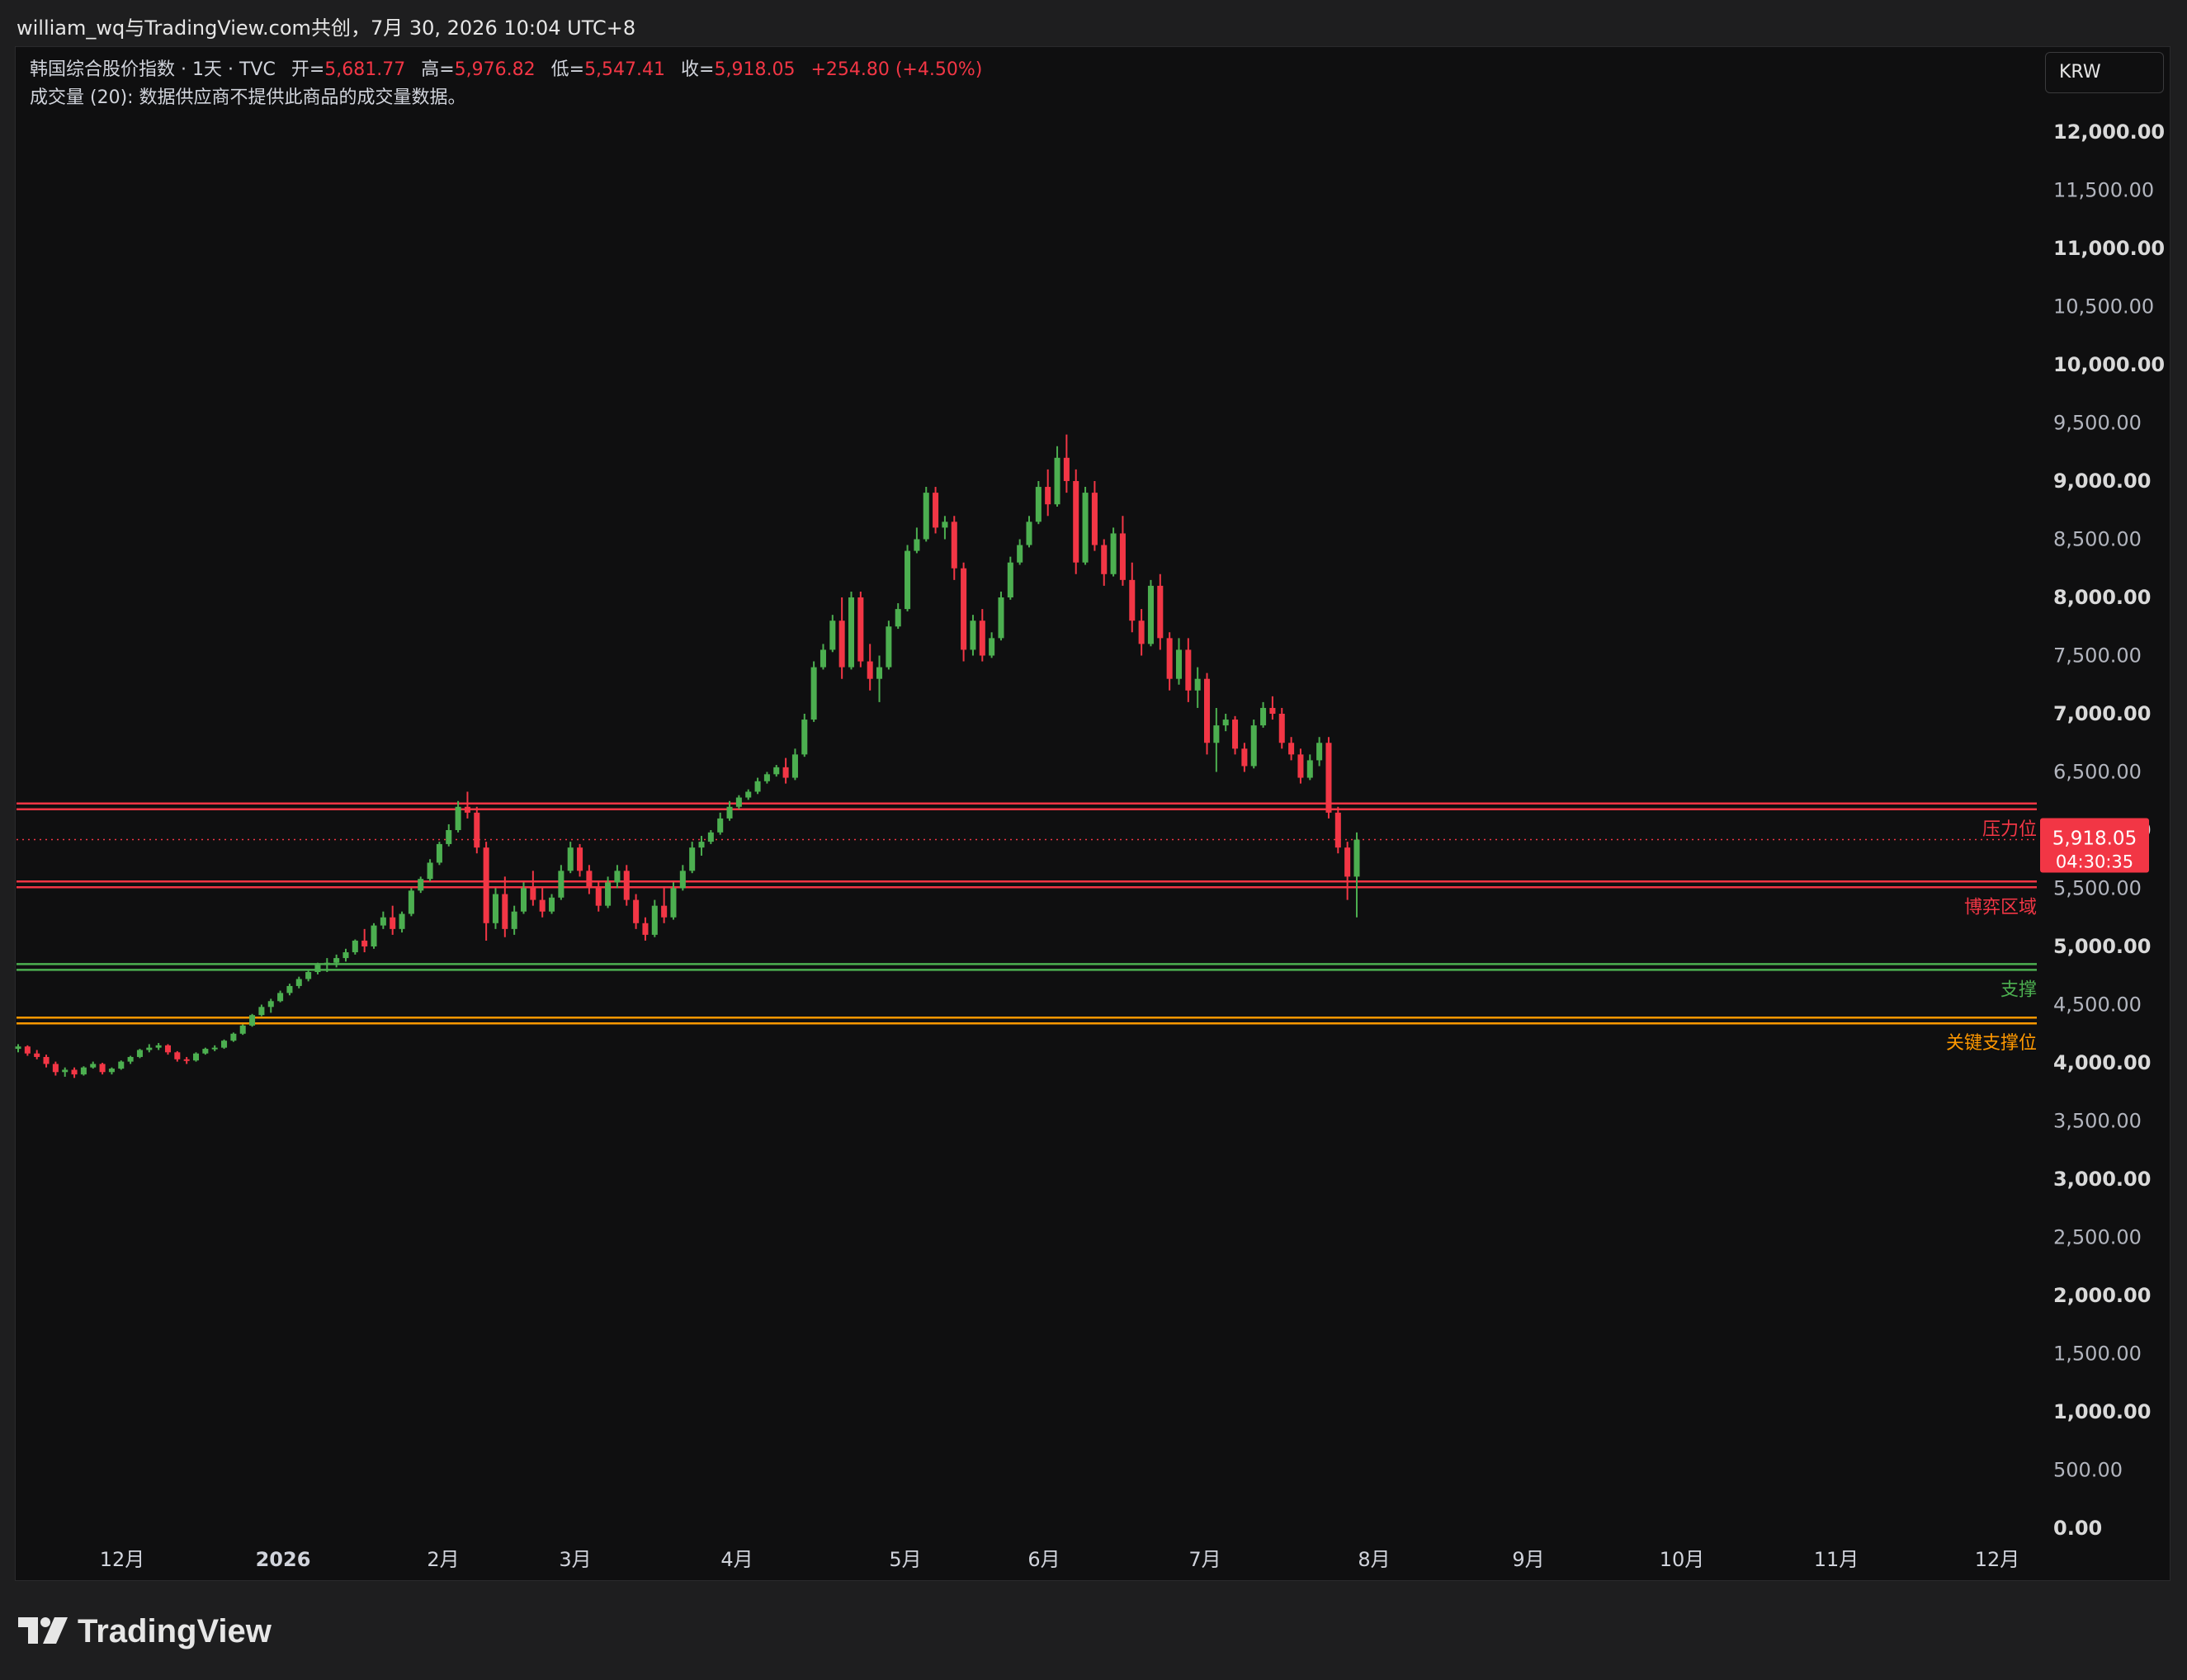  Describe the element at coordinates (2097, 1354) in the screenshot. I see `price-tick-label: 1,500.00` at that location.